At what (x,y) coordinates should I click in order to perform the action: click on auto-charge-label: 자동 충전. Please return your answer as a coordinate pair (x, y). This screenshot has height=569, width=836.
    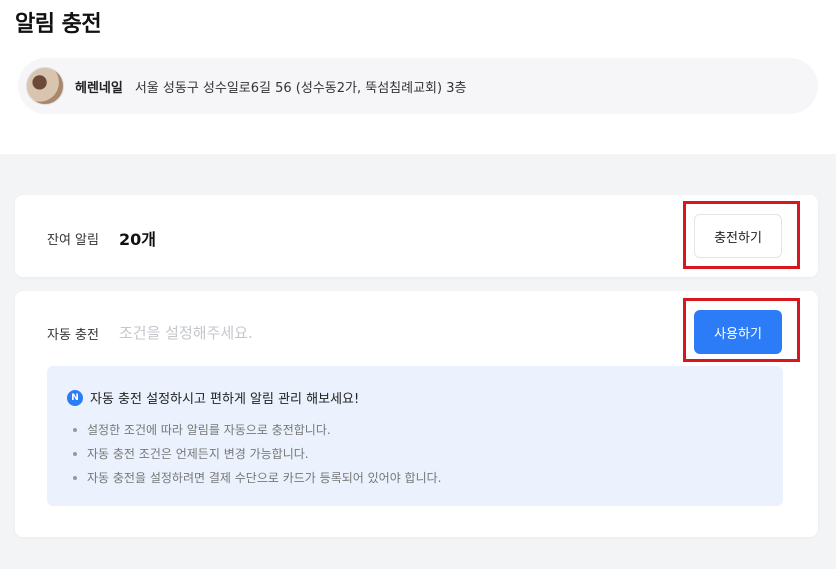
    Looking at the image, I should click on (73, 335).